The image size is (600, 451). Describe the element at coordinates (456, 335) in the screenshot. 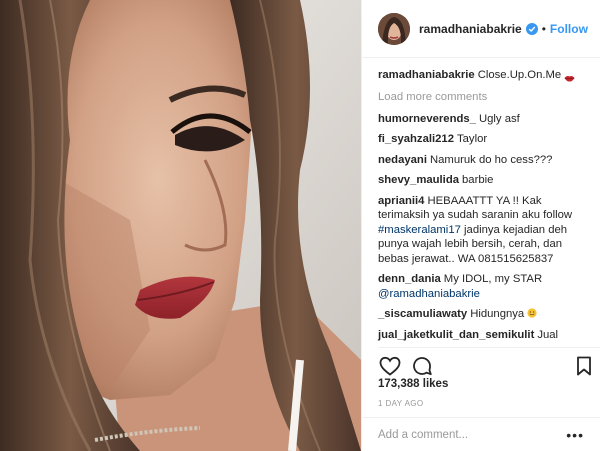

I see `comment-username: jual_jaketkulit_dan_semikulit` at that location.